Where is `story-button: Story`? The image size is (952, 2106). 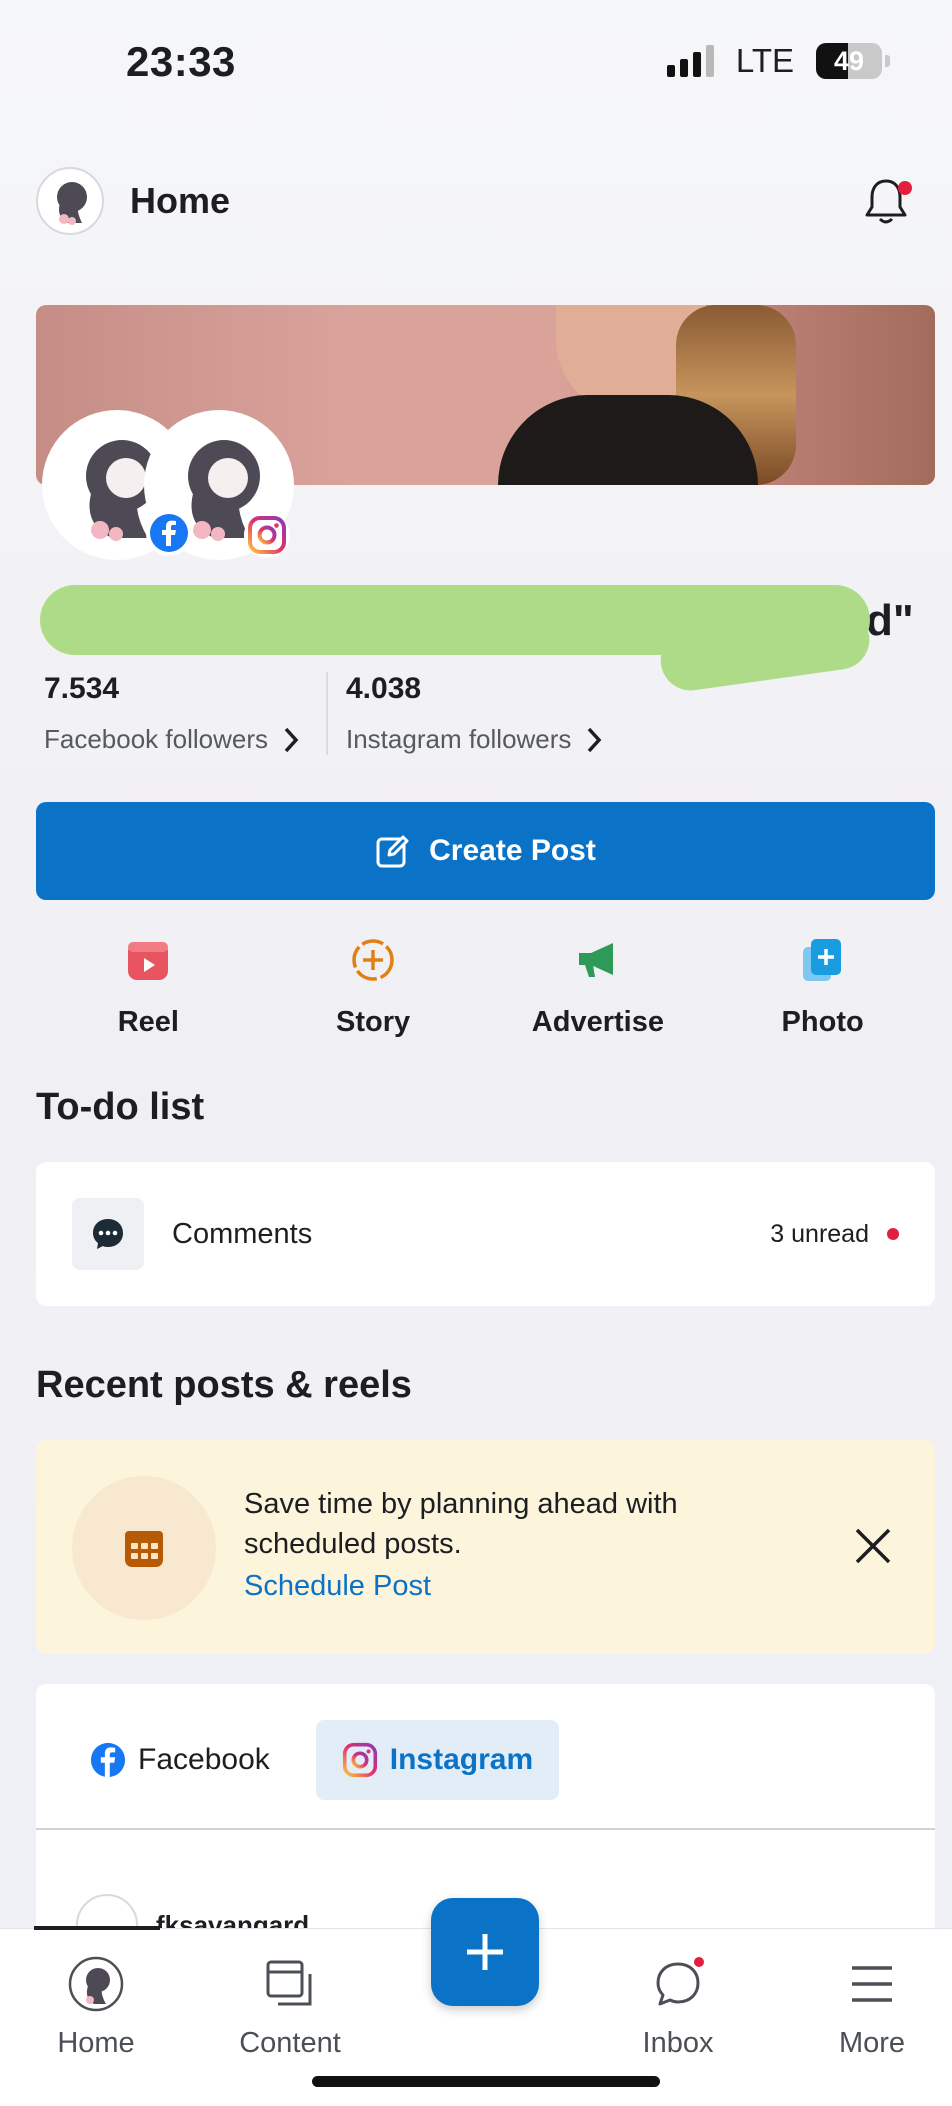 story-button: Story is located at coordinates (373, 987).